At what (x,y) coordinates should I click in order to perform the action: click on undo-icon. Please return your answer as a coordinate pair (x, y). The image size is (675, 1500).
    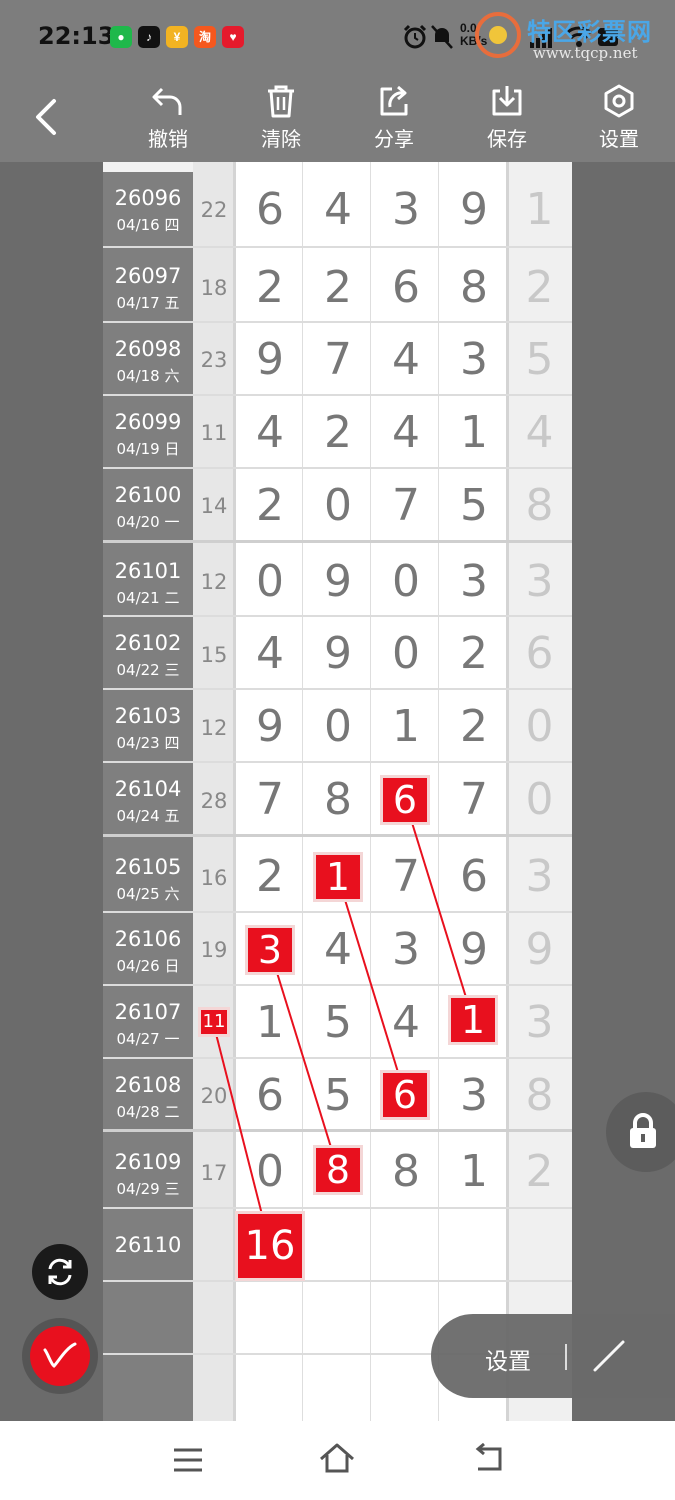
    Looking at the image, I should click on (167, 101).